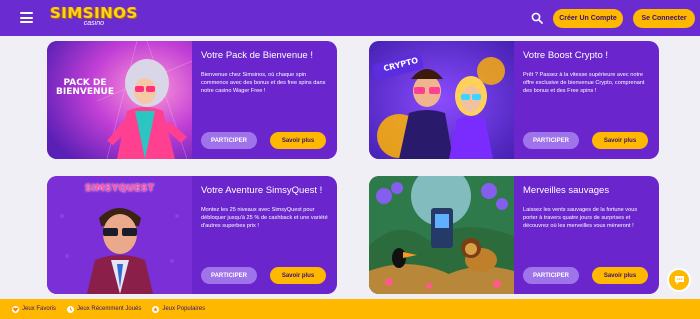 The image size is (700, 319). What do you see at coordinates (184, 309) in the screenshot?
I see `footer-label: Jeux Populaires` at bounding box center [184, 309].